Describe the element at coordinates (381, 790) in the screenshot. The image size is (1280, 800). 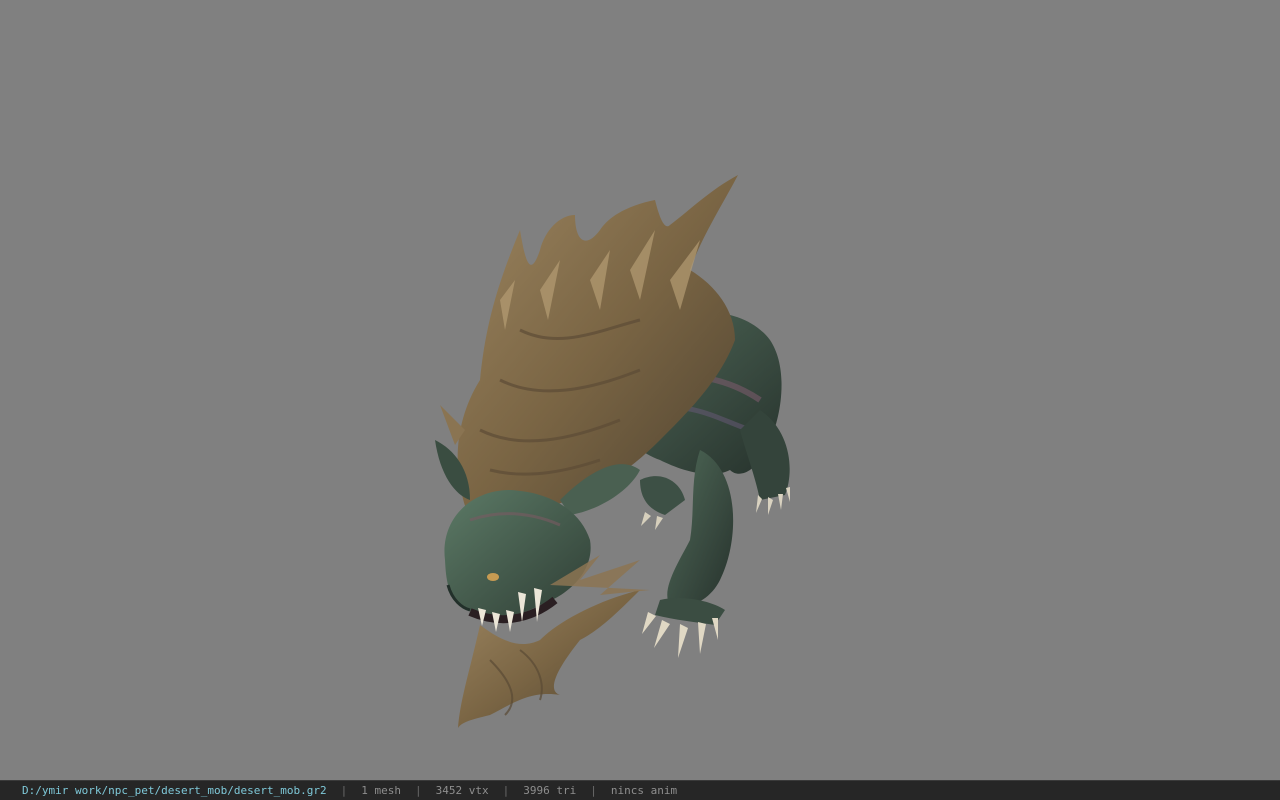
I see `mesh-count: 1 mesh` at that location.